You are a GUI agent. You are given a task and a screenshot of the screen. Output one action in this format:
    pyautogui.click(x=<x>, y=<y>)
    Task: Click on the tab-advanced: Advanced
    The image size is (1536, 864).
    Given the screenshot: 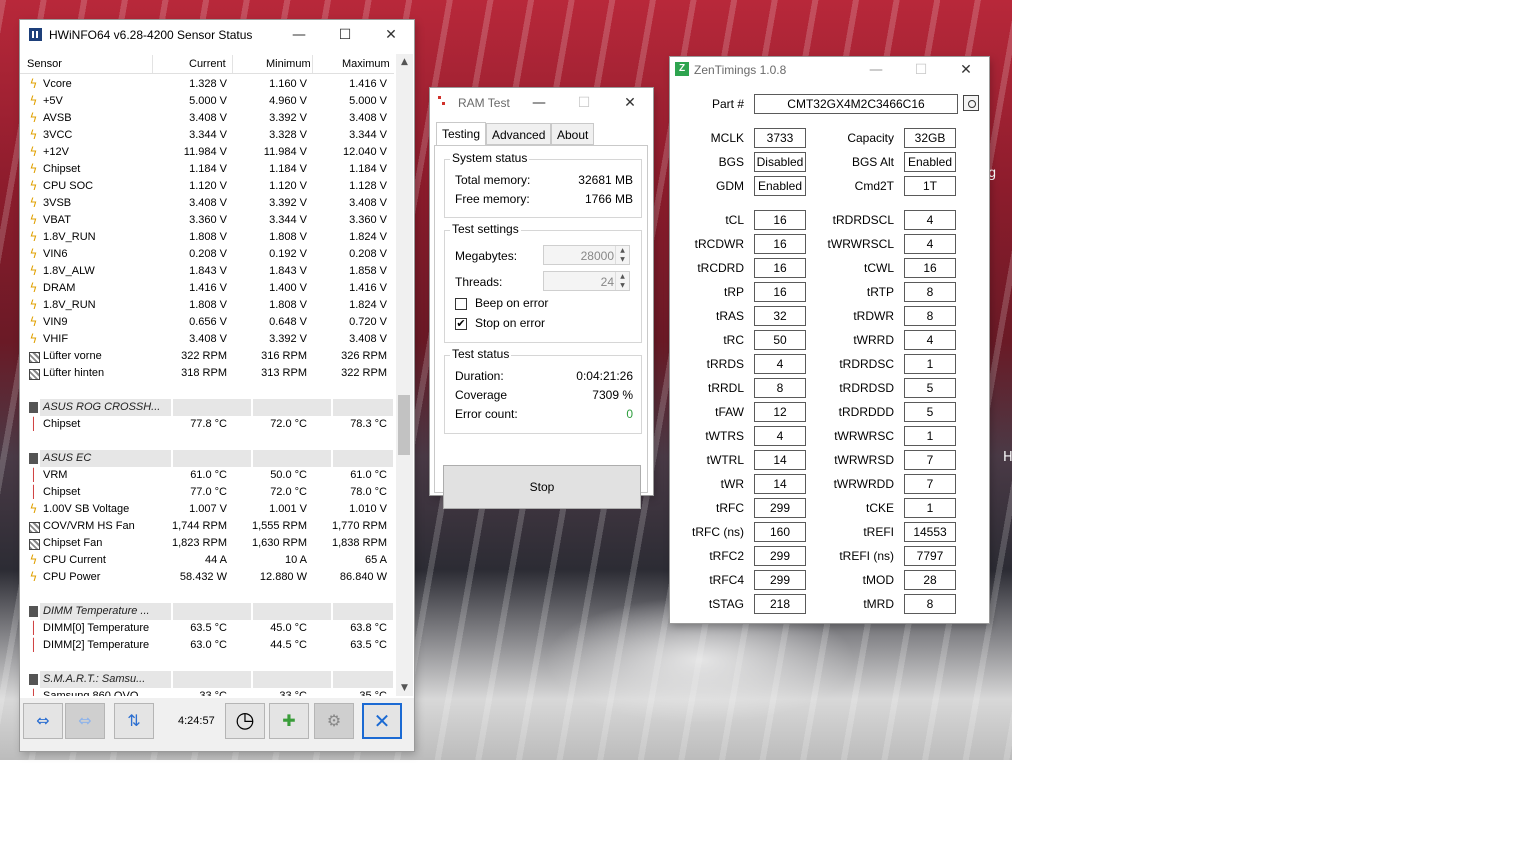 What is the action you would take?
    pyautogui.click(x=519, y=134)
    